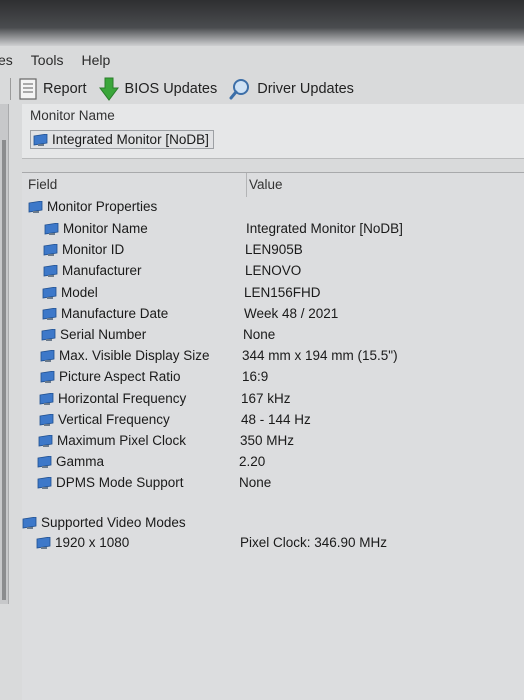 The height and width of the screenshot is (700, 524). Describe the element at coordinates (273, 207) in the screenshot. I see `section-monitor-properties: Monitor Properties` at that location.